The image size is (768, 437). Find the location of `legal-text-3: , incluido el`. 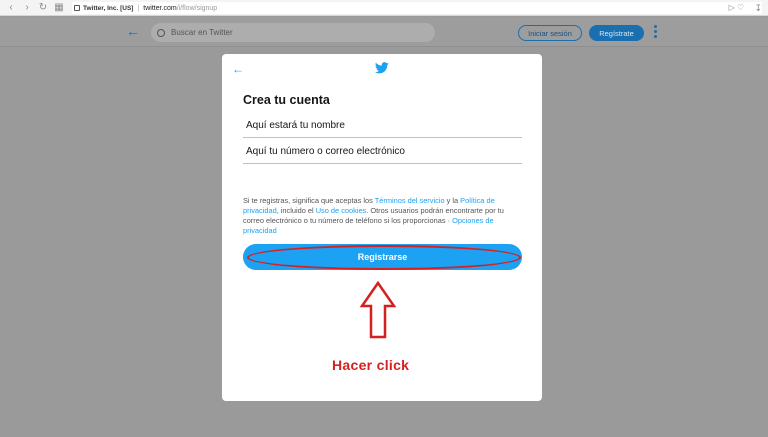

legal-text-3: , incluido el is located at coordinates (296, 210).